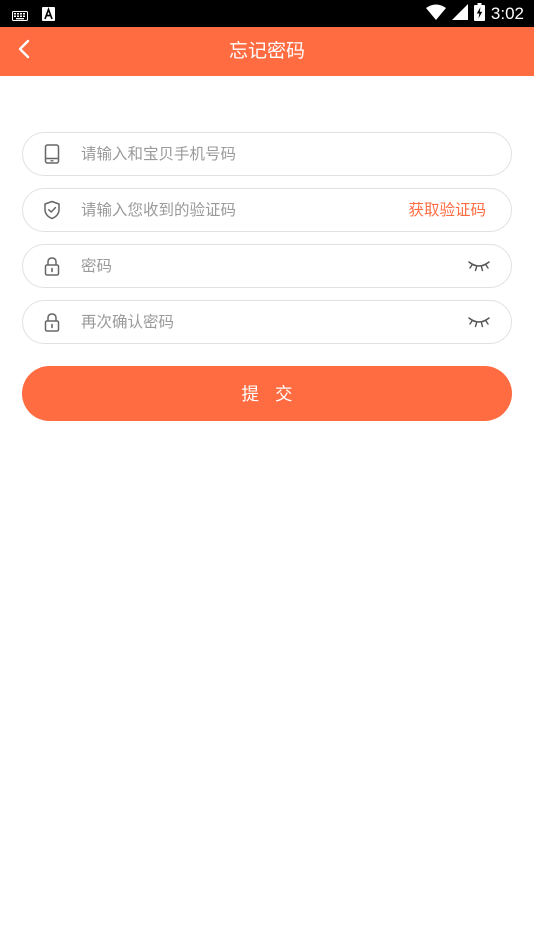 This screenshot has width=534, height=950. I want to click on password-field, so click(267, 266).